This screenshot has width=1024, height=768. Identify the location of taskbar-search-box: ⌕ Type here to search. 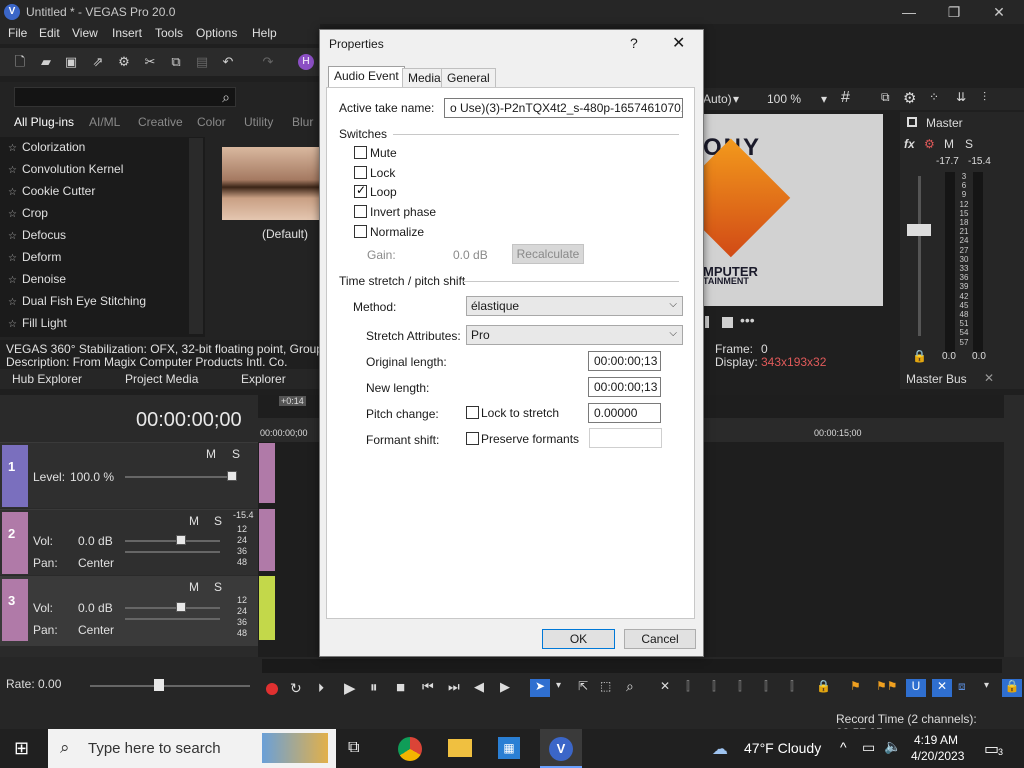
(192, 748).